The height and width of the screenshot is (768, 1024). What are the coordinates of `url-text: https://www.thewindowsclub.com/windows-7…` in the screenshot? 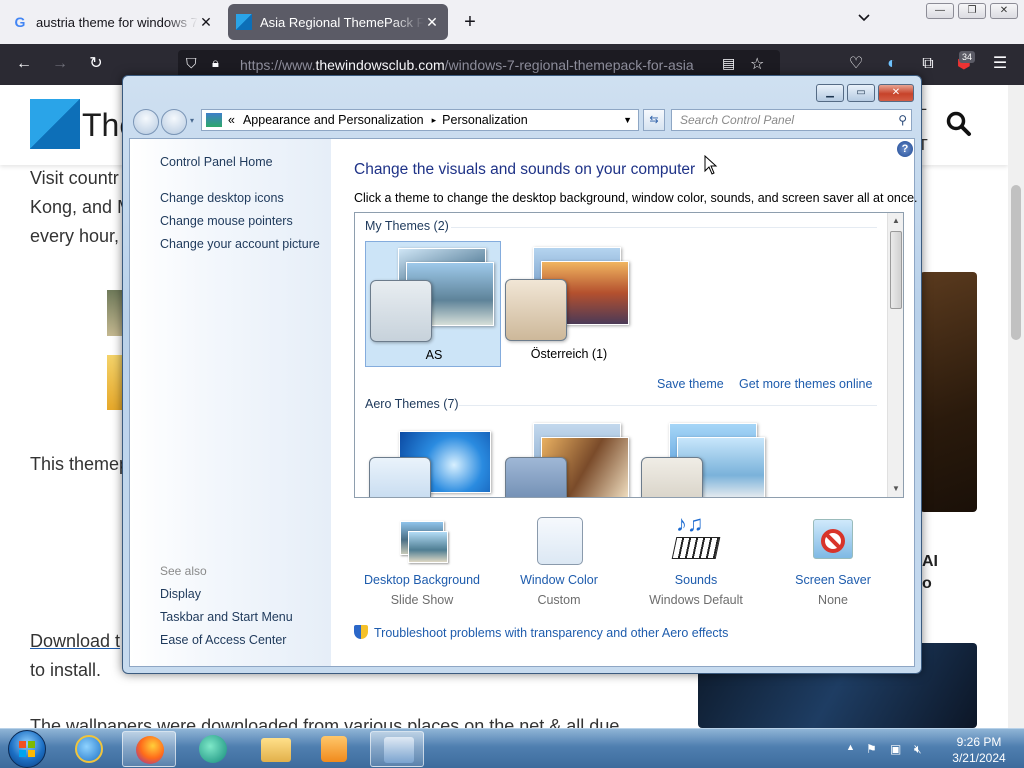 It's located at (467, 65).